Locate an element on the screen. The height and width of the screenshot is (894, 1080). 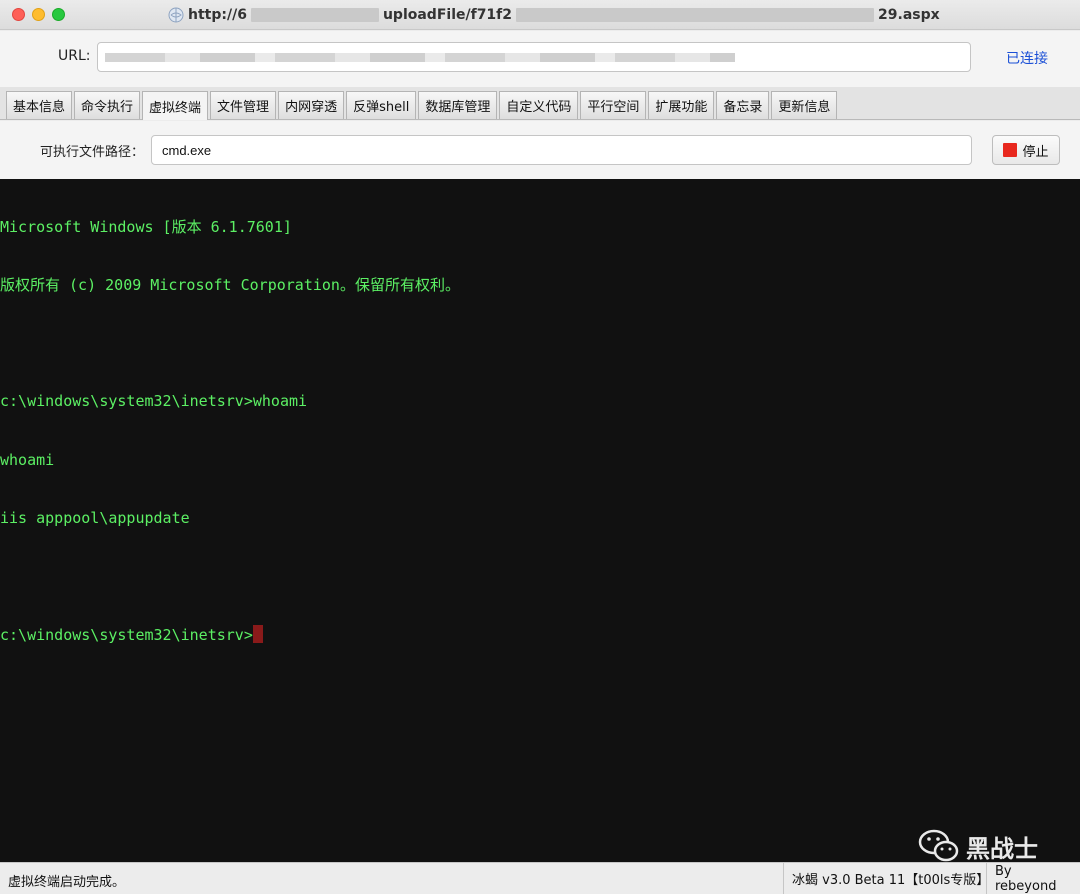
window-title-prefix: http://6 is located at coordinates (217, 15).